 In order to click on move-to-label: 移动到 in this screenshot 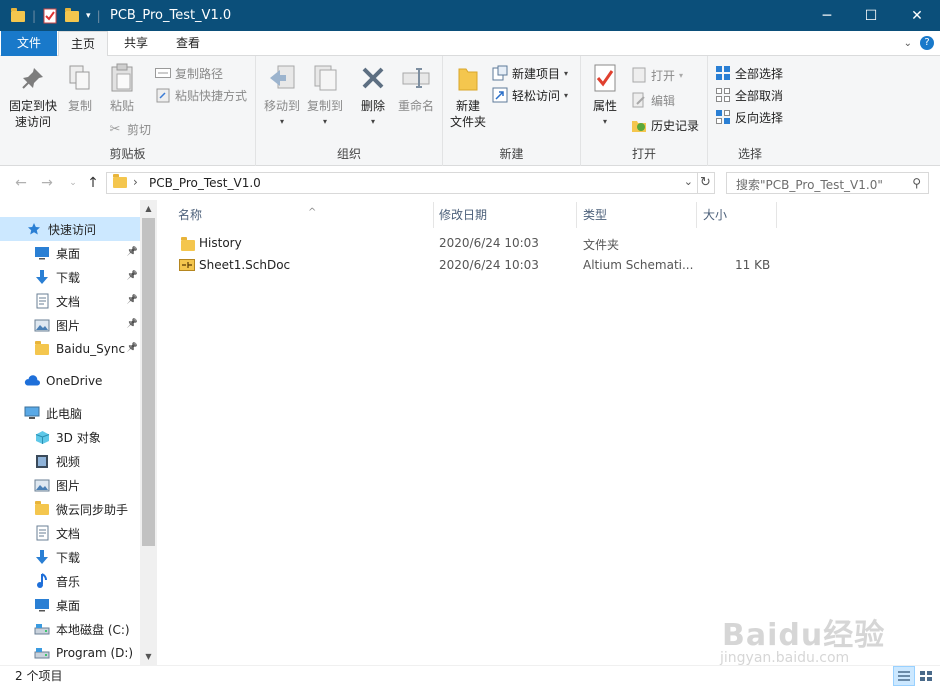, I will do `click(281, 106)`.